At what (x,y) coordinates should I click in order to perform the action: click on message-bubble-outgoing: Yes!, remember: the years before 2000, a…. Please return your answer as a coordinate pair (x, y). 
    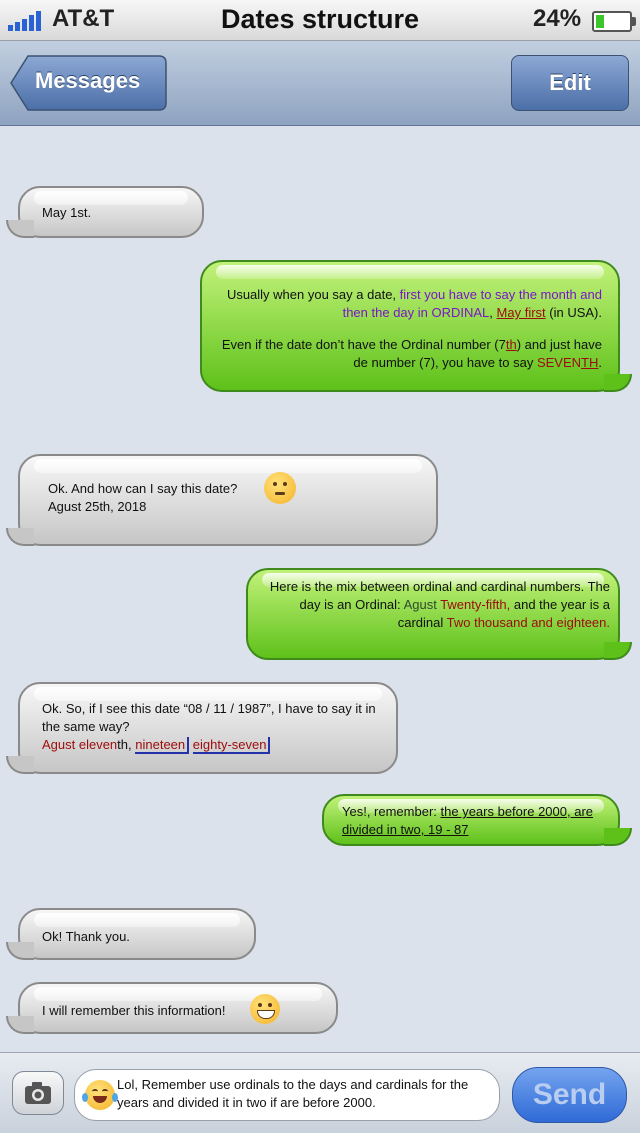
    Looking at the image, I should click on (477, 820).